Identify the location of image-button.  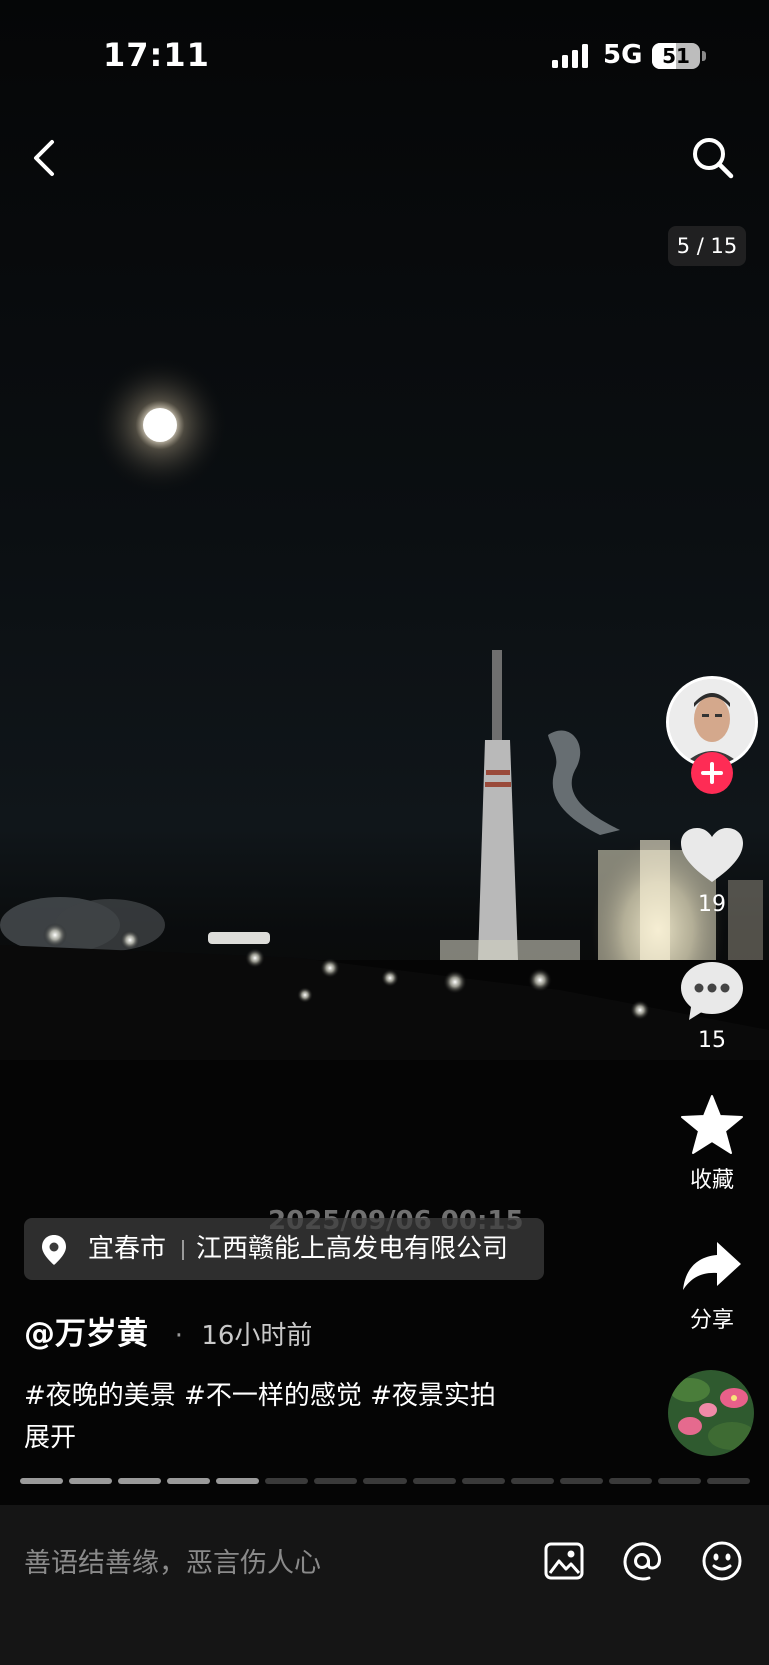
(564, 1561).